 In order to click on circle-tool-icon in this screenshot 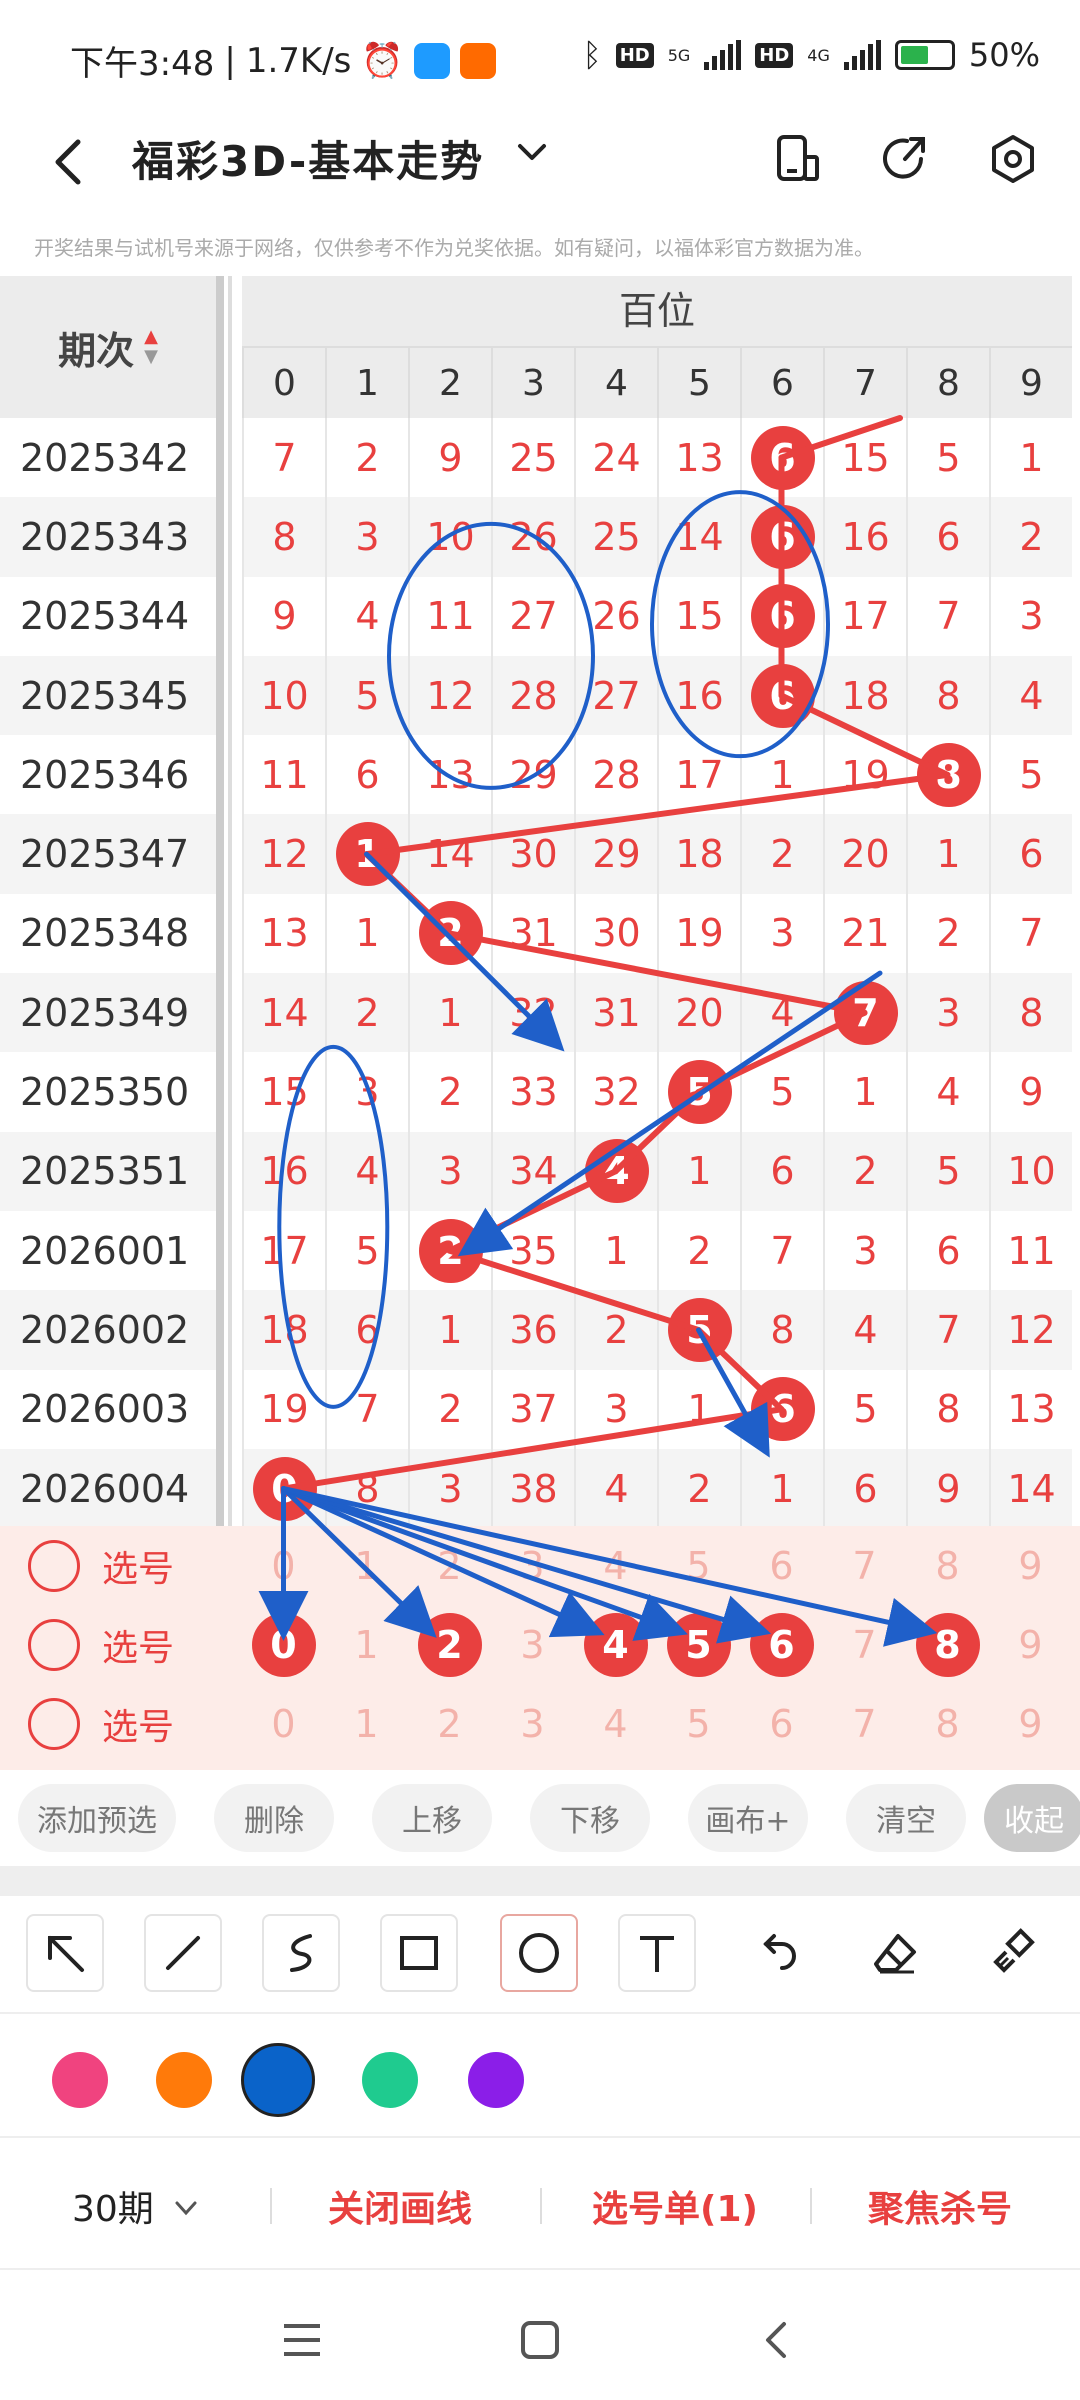, I will do `click(539, 1953)`.